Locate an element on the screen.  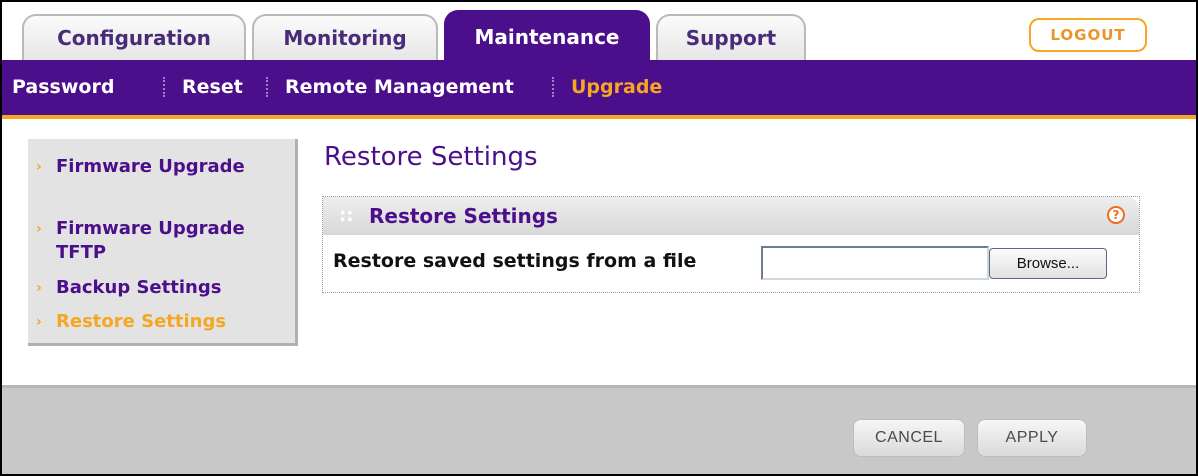
tab-maintenance: Maintenance is located at coordinates (547, 35).